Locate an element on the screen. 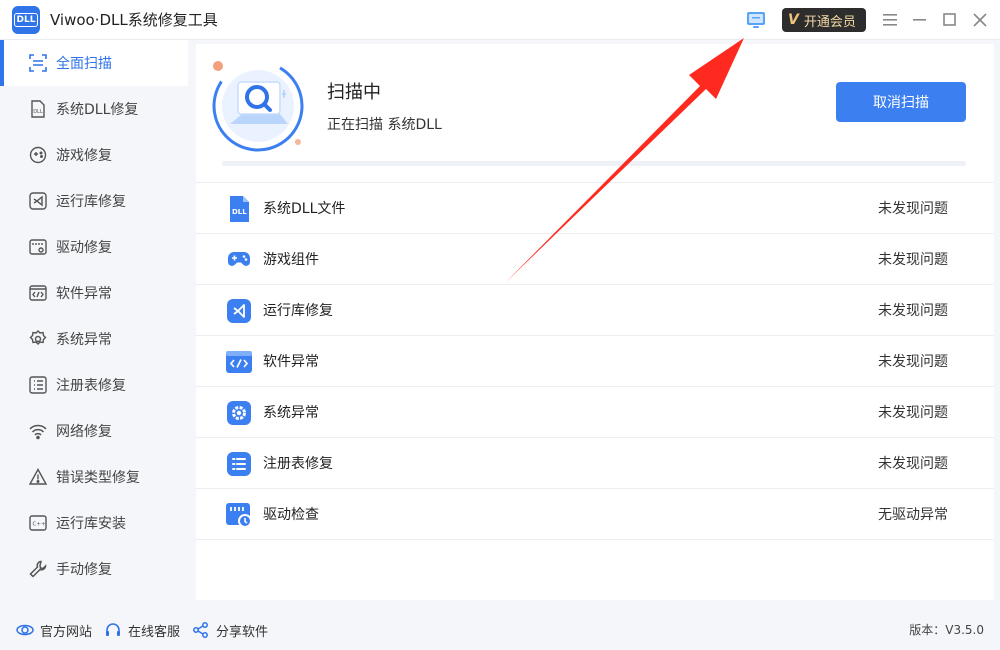 The height and width of the screenshot is (650, 1000). list-item: 运行库修复 未发现问题 is located at coordinates (595, 310).